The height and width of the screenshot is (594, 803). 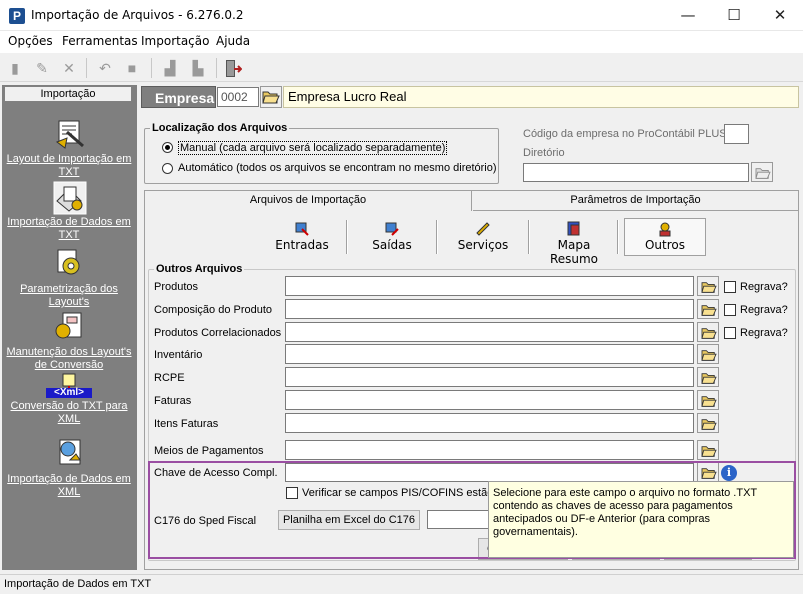 I want to click on correlacionados-folder-button, so click(x=708, y=332).